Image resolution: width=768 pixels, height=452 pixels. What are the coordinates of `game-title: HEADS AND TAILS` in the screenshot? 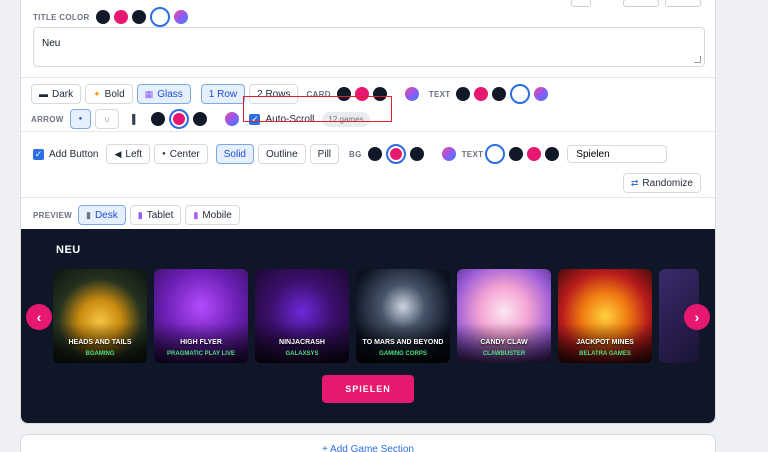 It's located at (100, 342).